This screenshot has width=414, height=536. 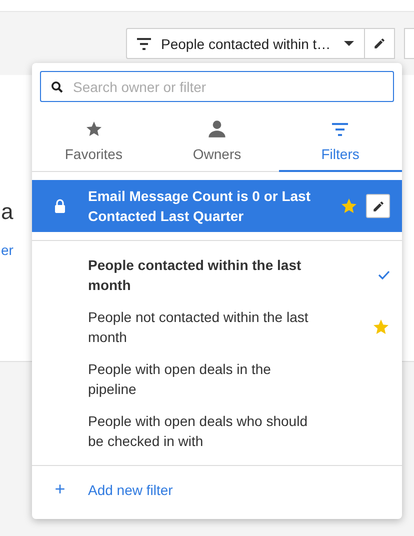 I want to click on tab: Filters, so click(x=340, y=142).